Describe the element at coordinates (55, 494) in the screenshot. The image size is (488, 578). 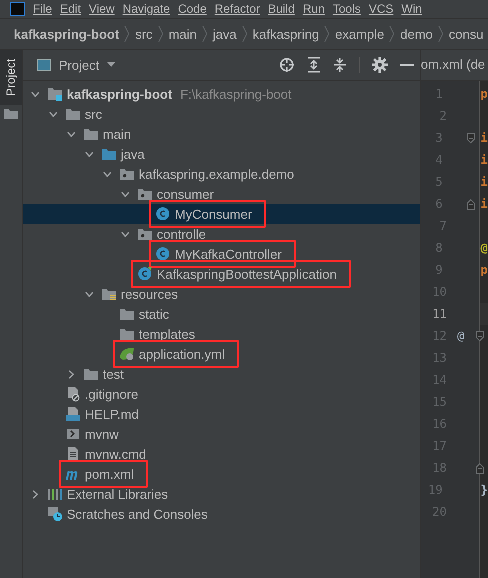
I see `library-icon` at that location.